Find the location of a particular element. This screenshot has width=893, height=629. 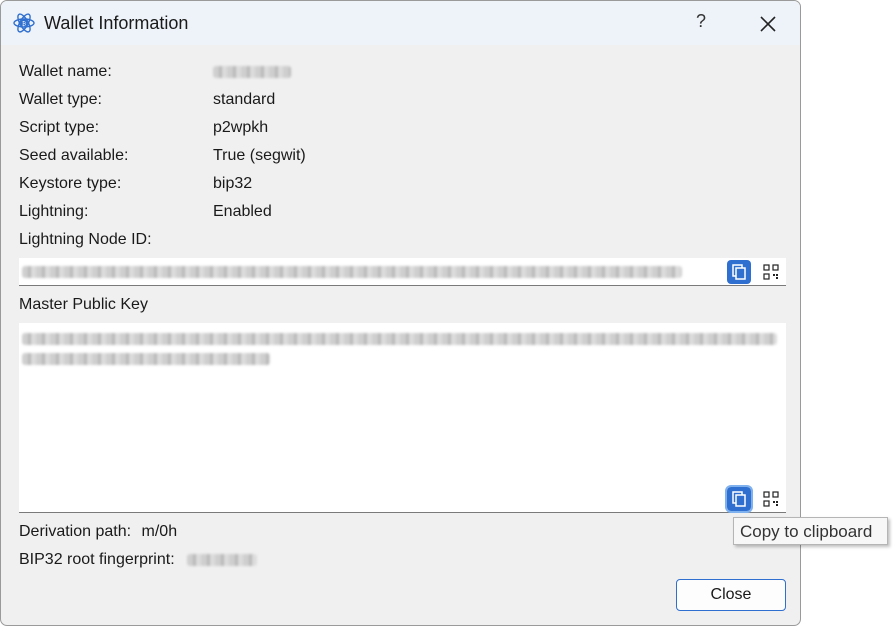

node-id-text is located at coordinates (352, 272).